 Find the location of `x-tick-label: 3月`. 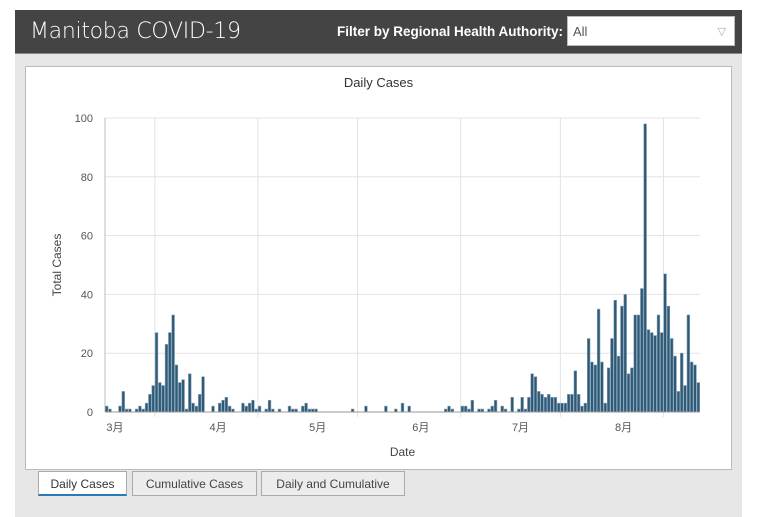

x-tick-label: 3月 is located at coordinates (114, 428).